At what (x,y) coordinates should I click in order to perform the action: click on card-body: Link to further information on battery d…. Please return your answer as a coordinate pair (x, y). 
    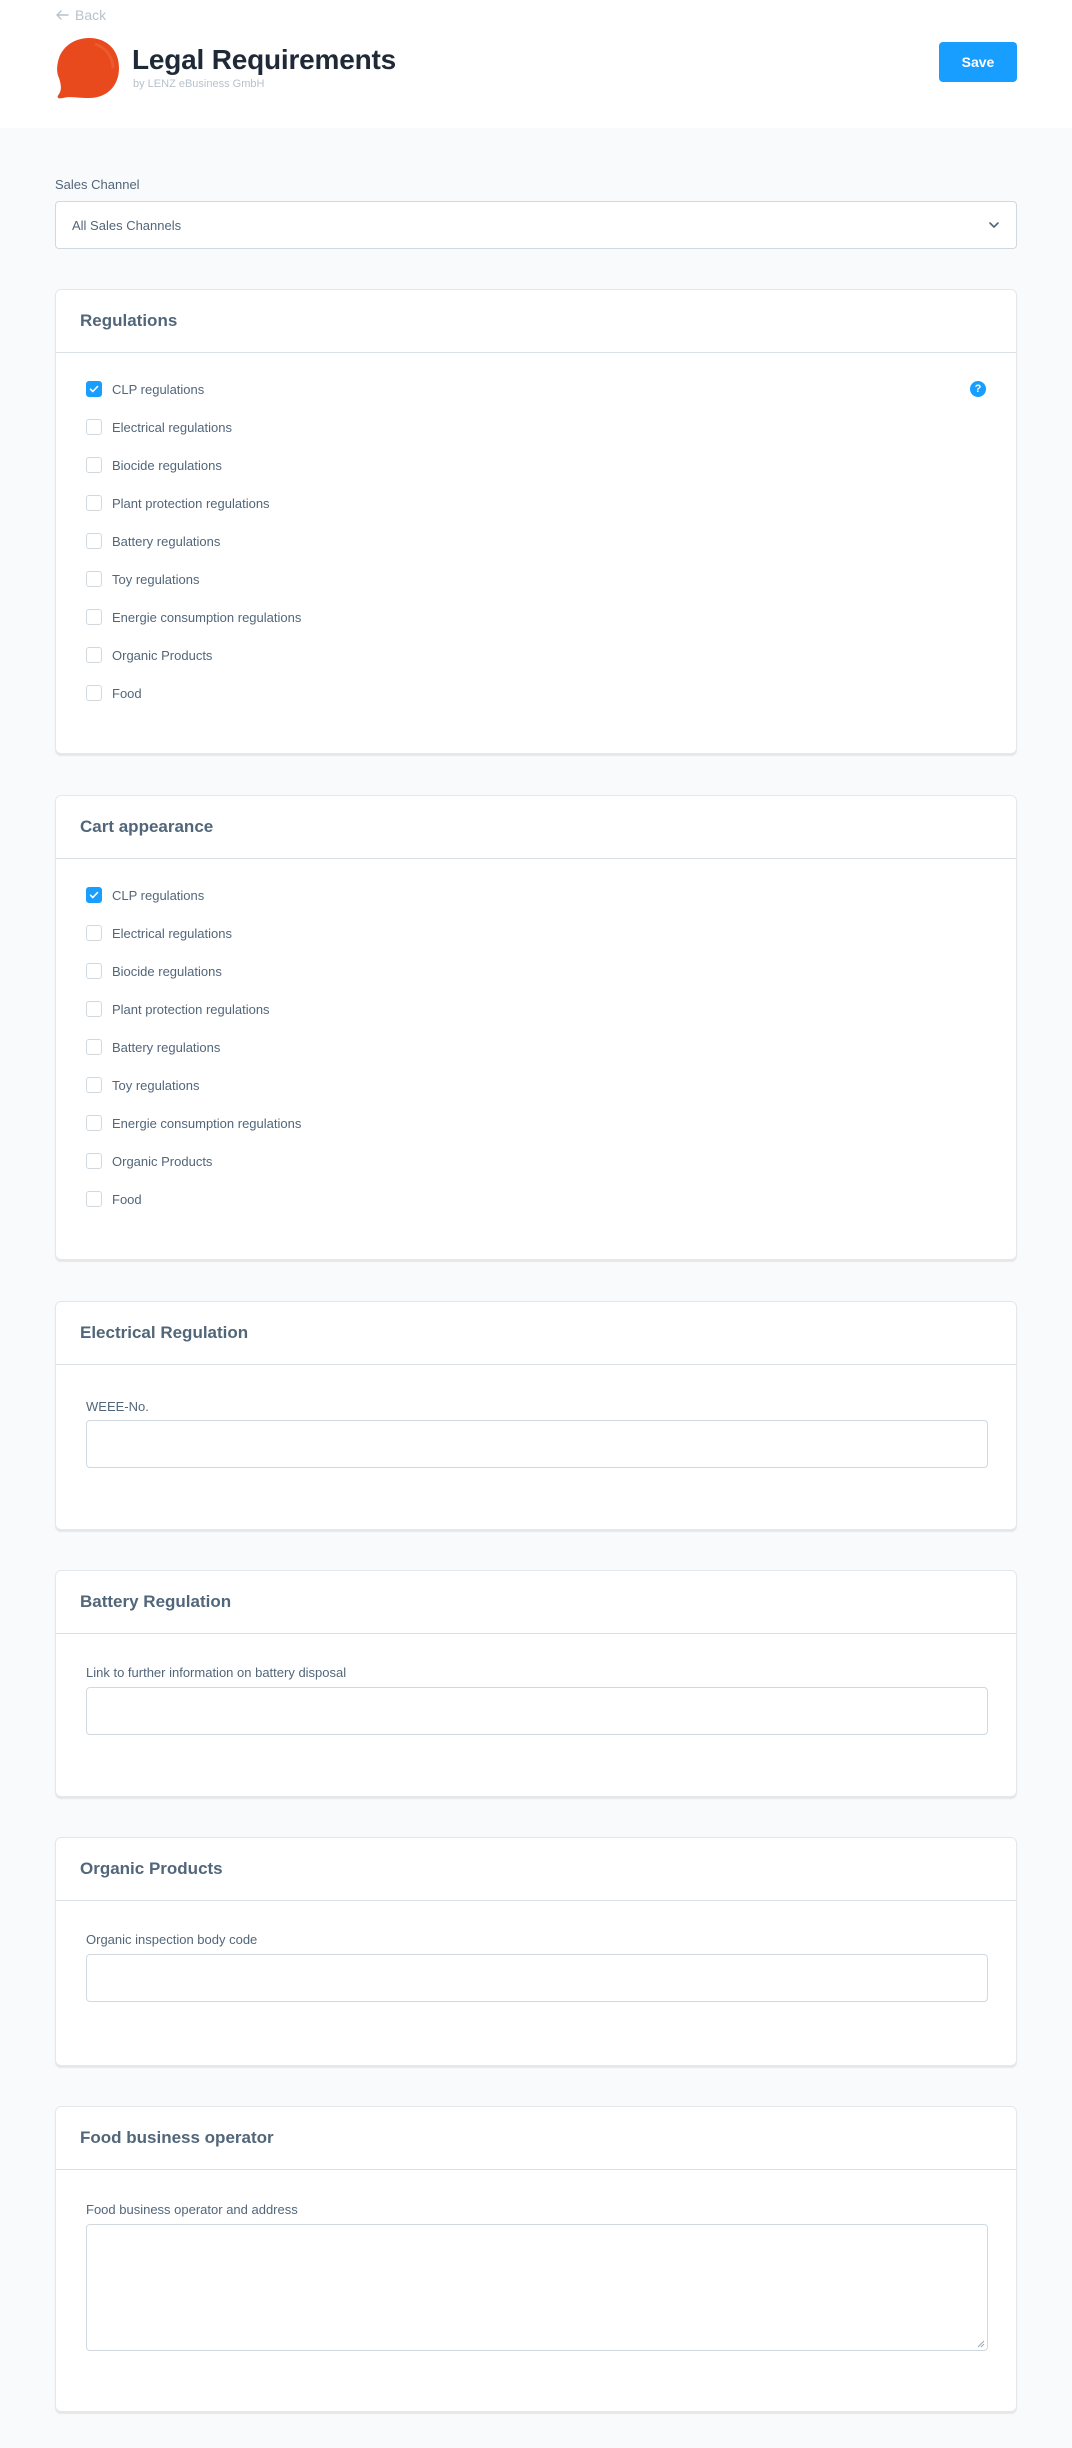
    Looking at the image, I should click on (536, 1715).